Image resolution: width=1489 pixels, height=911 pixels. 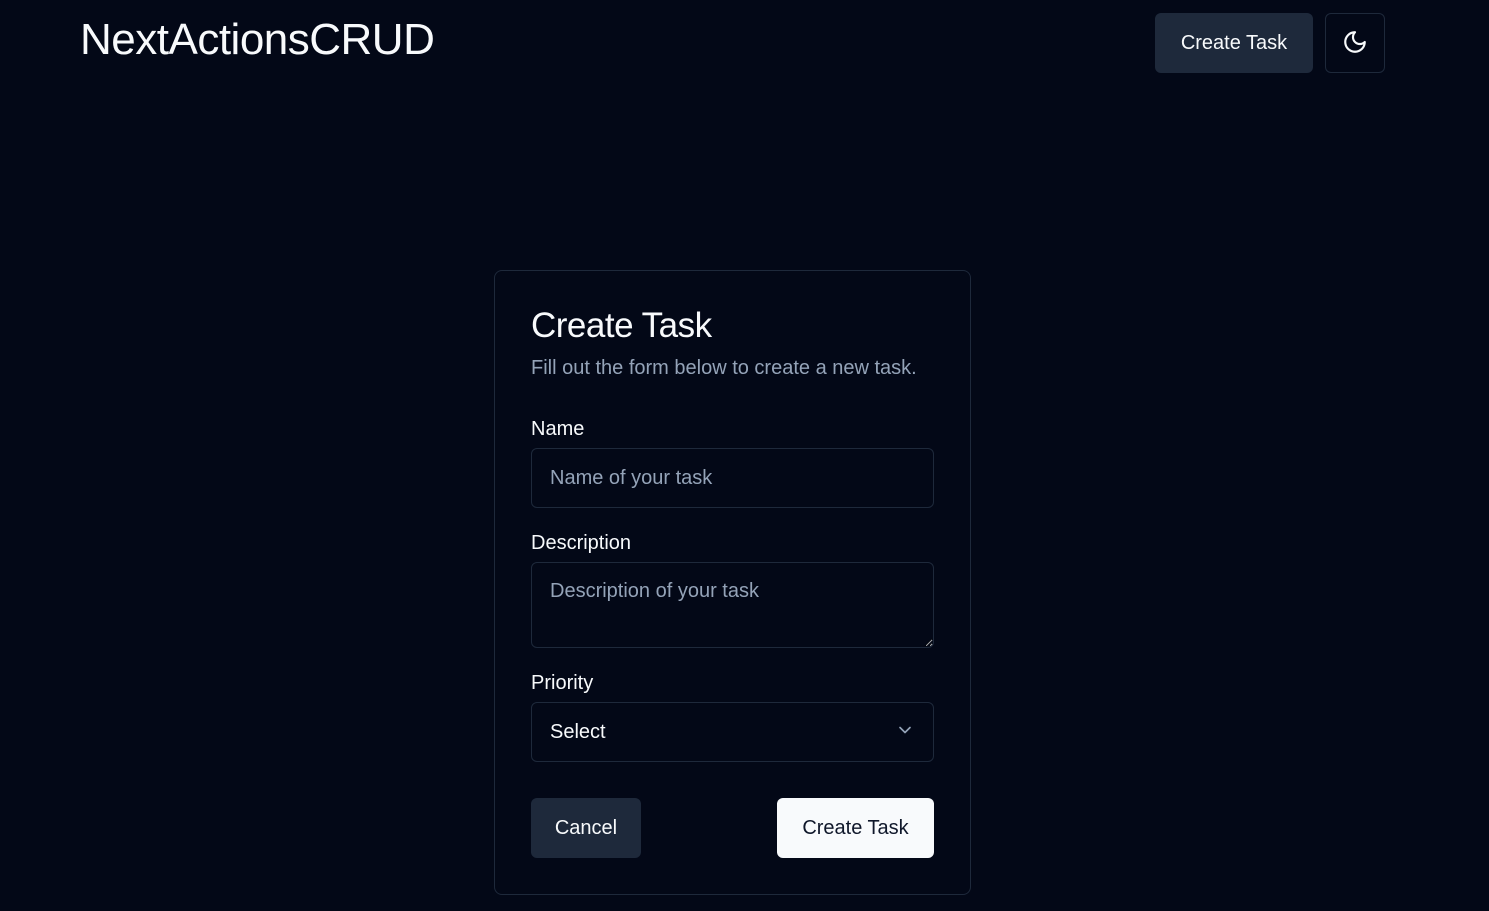 I want to click on description-textarea, so click(x=732, y=605).